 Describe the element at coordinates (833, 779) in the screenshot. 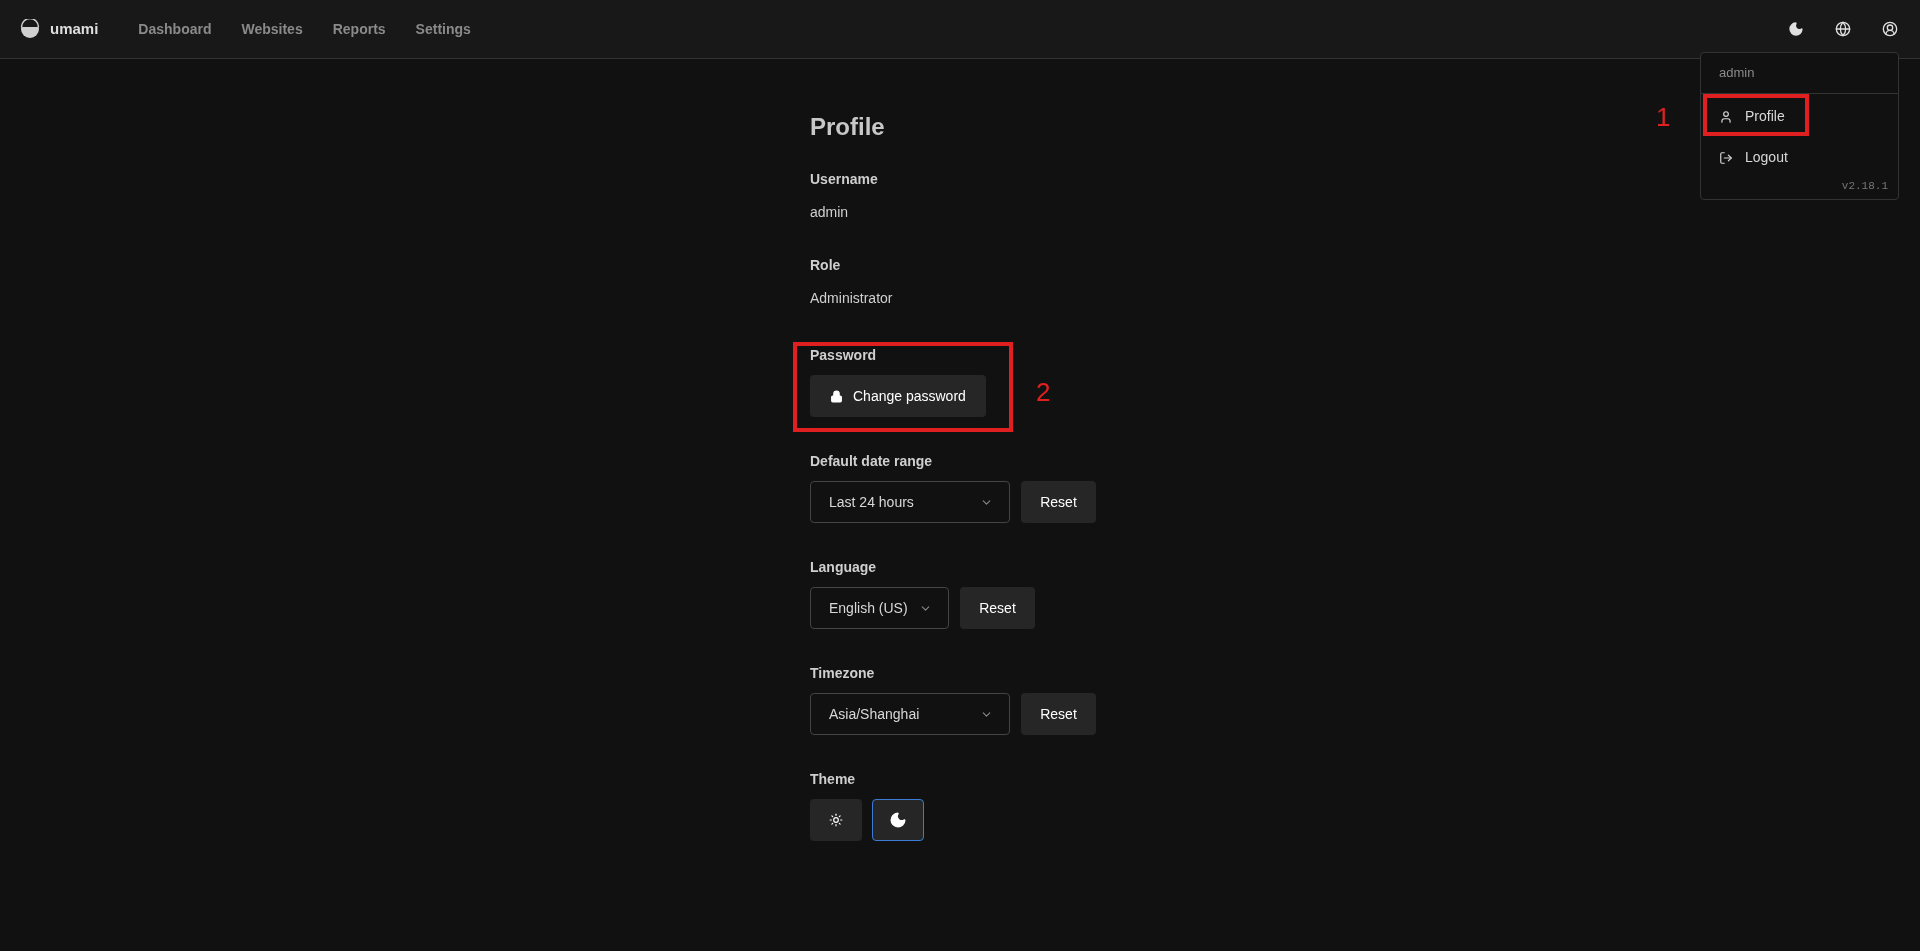

I see `field-label: Theme` at that location.